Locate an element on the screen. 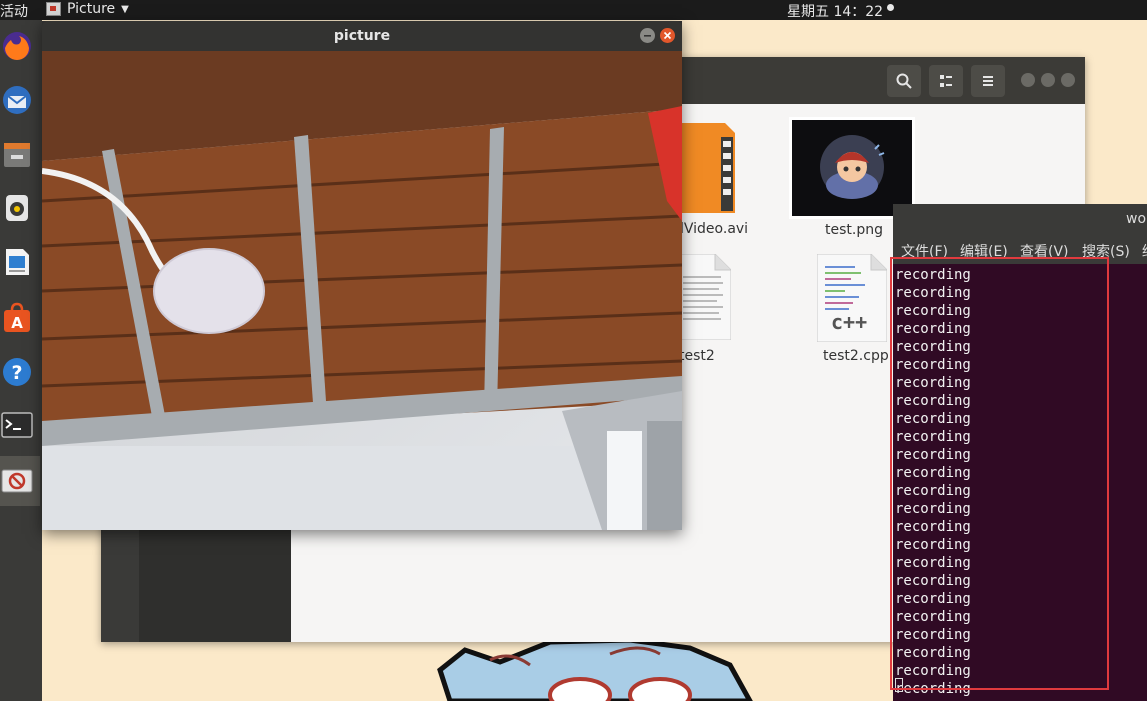  file-item-text: test2 is located at coordinates (717, 309).